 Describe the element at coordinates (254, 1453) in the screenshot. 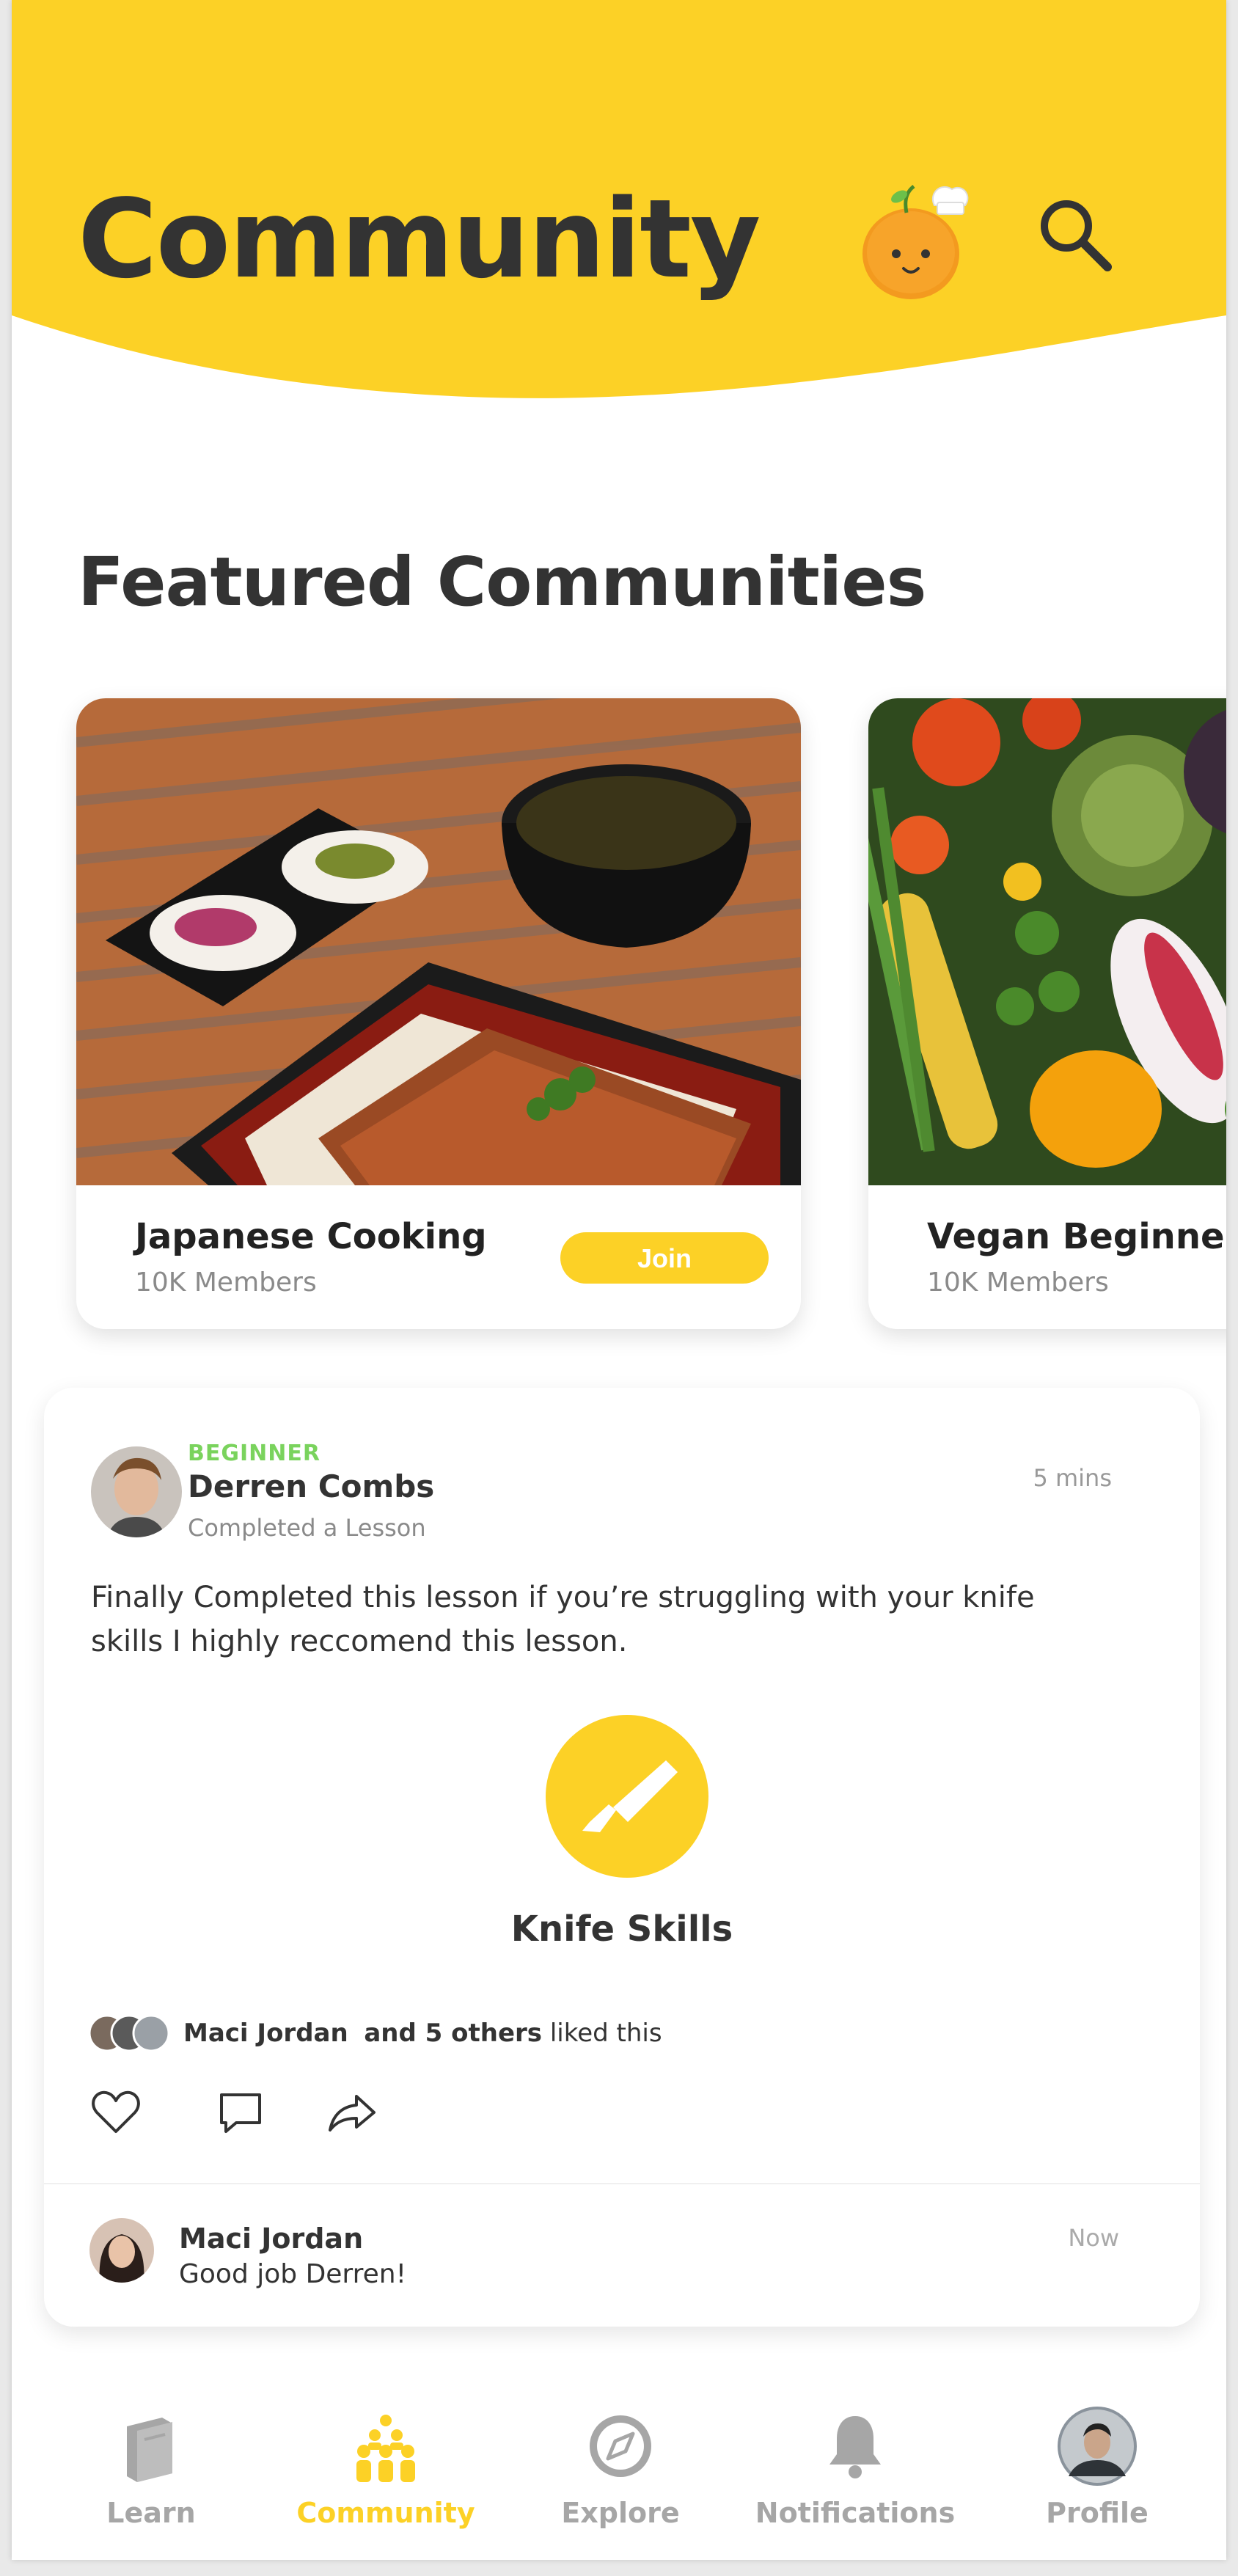

I see `level-badge: BEGINNER` at that location.